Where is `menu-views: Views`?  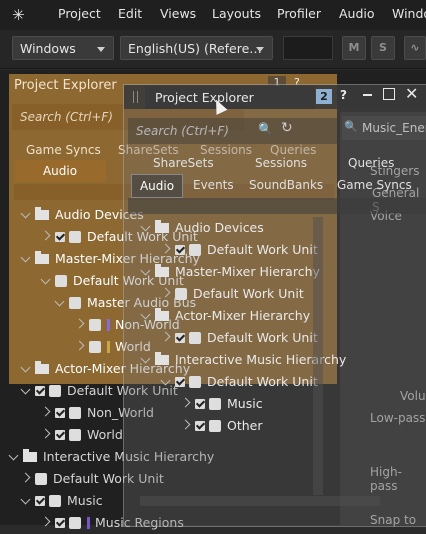
menu-views: Views is located at coordinates (178, 13).